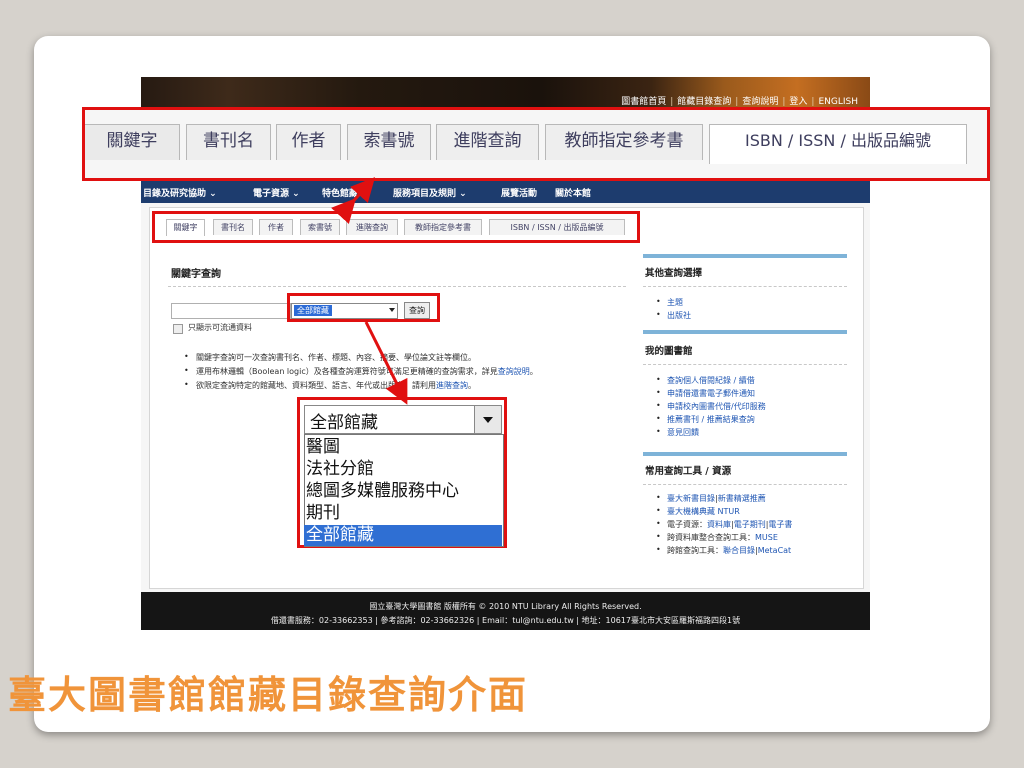 This screenshot has height=768, width=1024. I want to click on nav-research-help: 目錄及研究協助 ⌄, so click(180, 192).